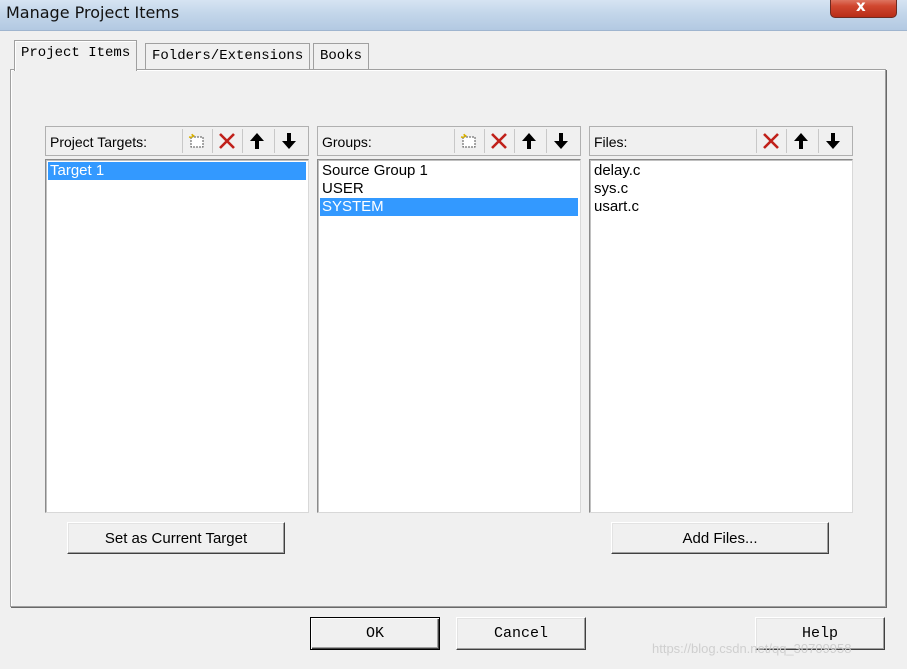 This screenshot has height=669, width=907. What do you see at coordinates (611, 142) in the screenshot?
I see `files-label: Files:` at bounding box center [611, 142].